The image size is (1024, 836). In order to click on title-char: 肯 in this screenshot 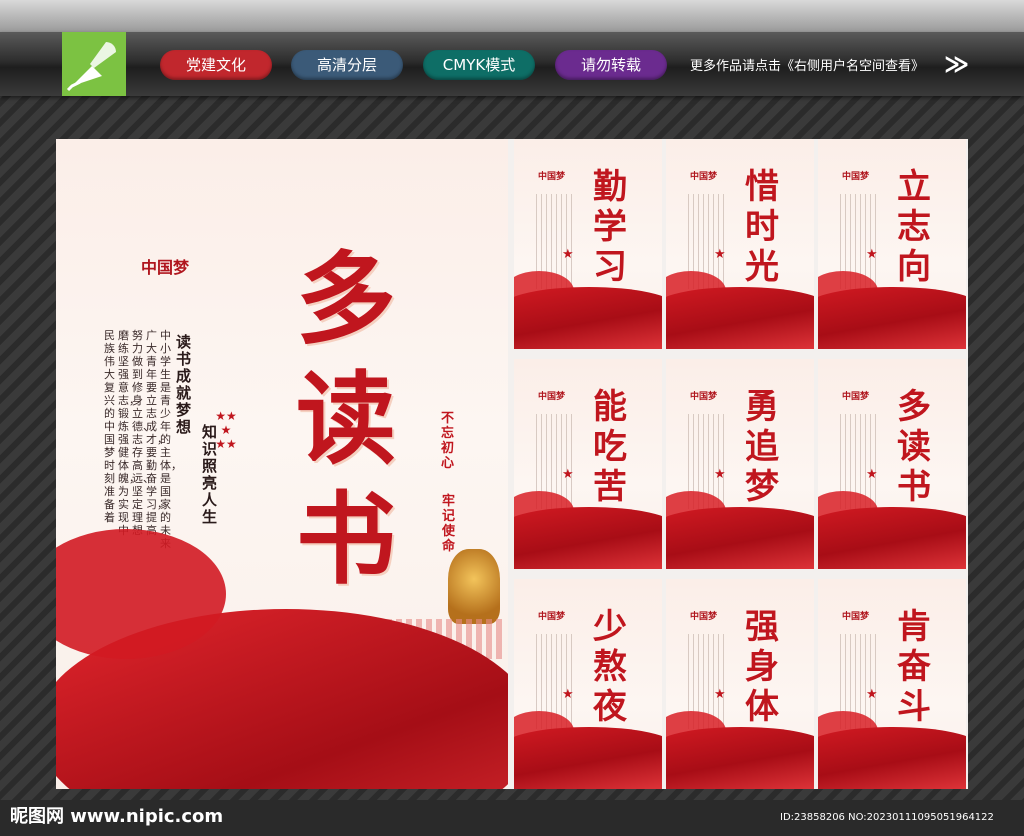, I will do `click(914, 627)`.